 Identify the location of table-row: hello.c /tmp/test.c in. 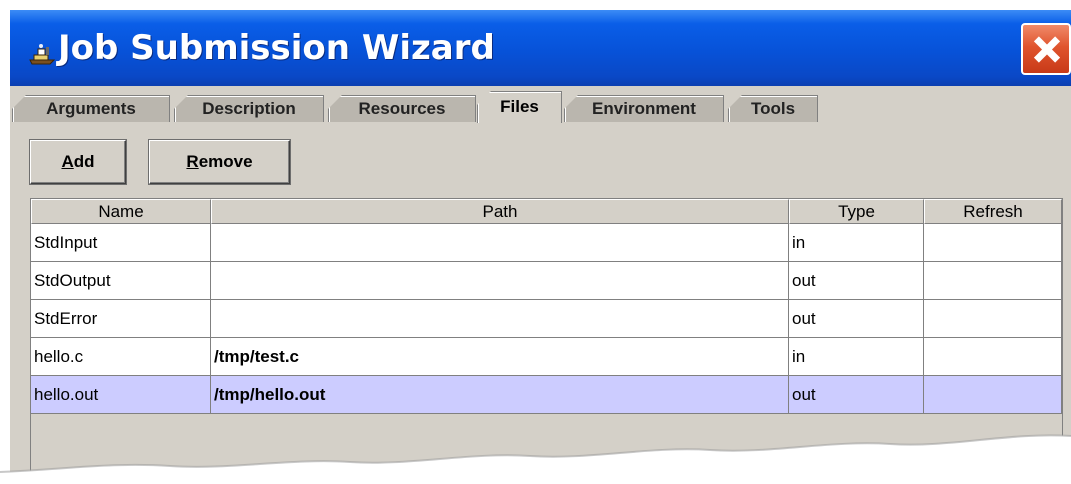
(546, 357).